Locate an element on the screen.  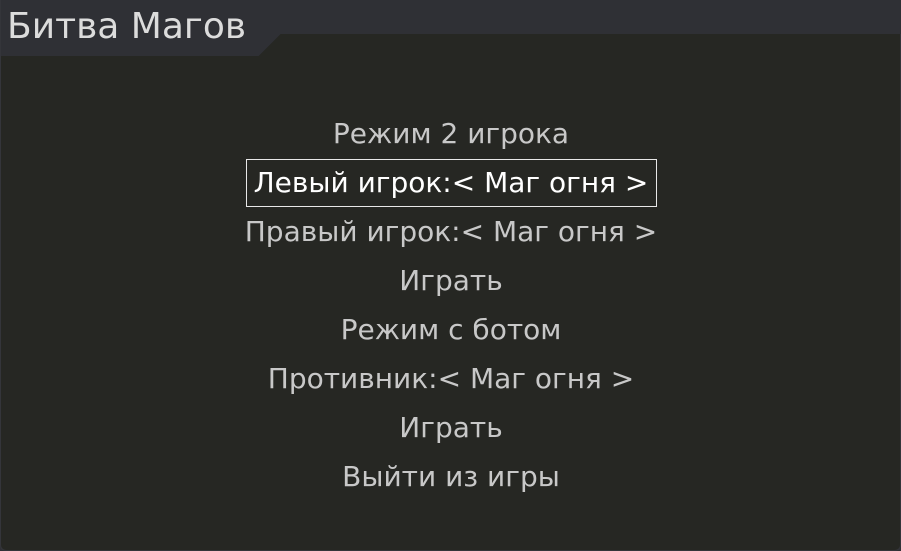
menu-item-right-player-select: Правый игрок:< Маг огня > is located at coordinates (451, 231).